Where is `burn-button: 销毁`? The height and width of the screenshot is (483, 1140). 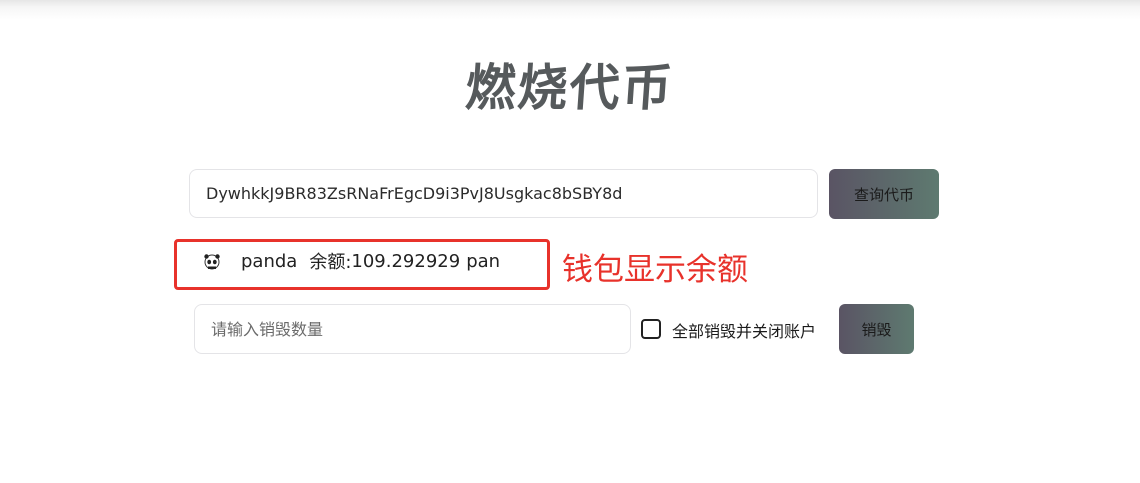
burn-button: 销毁 is located at coordinates (876, 329).